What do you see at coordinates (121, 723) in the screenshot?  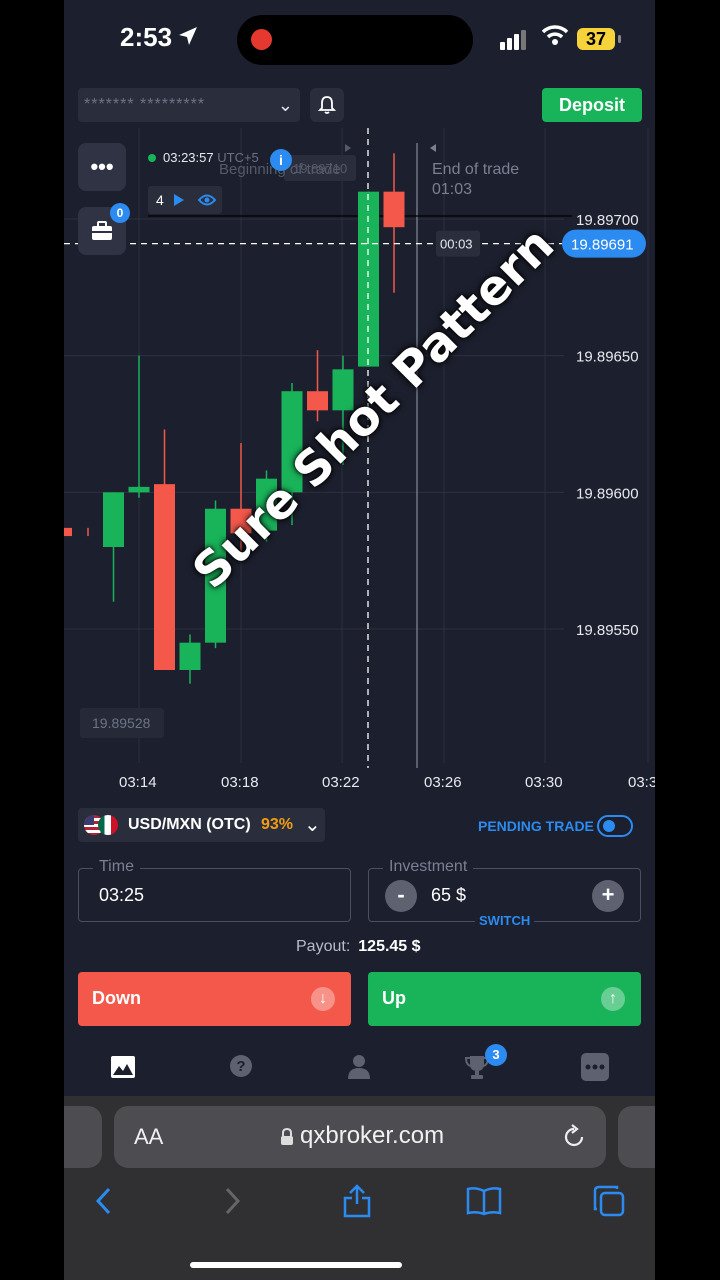 I see `min-price-label: 19.89528` at bounding box center [121, 723].